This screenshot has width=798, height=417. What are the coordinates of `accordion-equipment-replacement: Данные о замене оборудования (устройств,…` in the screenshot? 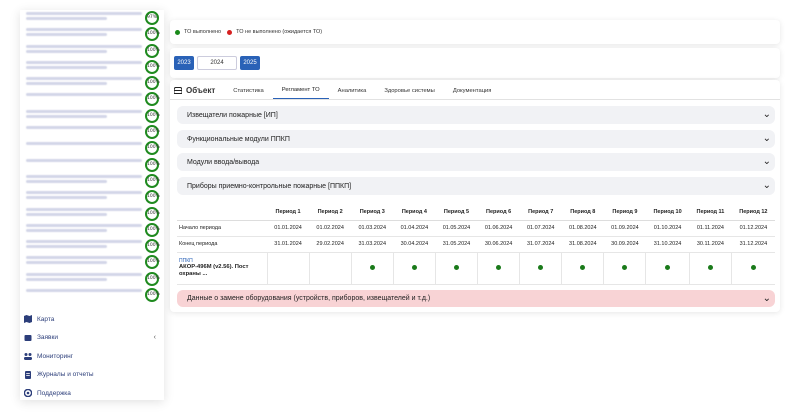 It's located at (476, 298).